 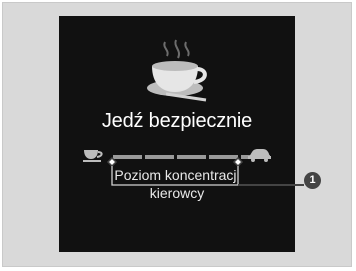 What do you see at coordinates (312, 180) in the screenshot?
I see `callout-number-badge: 1` at bounding box center [312, 180].